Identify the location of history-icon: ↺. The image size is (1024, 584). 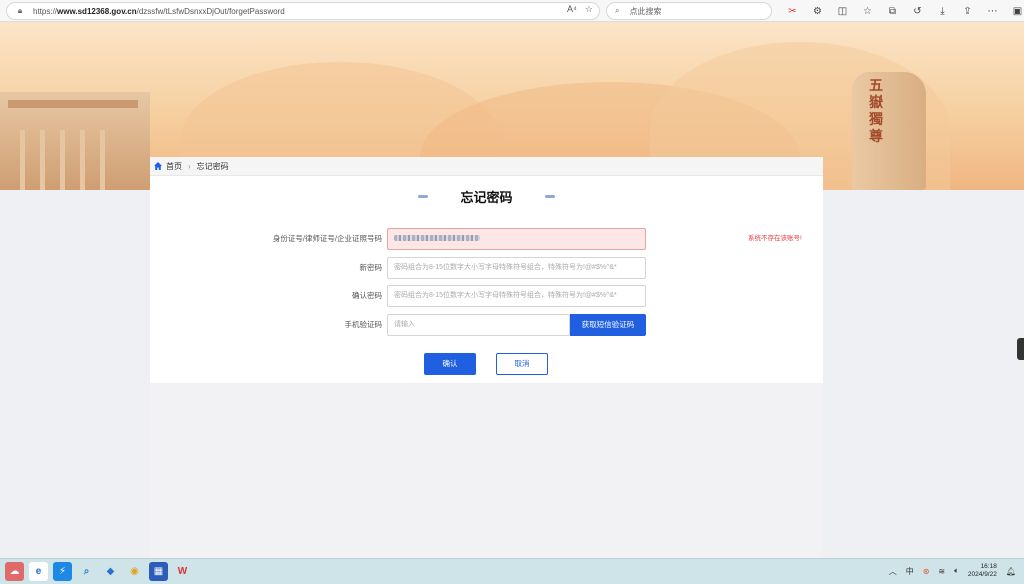
(917, 11).